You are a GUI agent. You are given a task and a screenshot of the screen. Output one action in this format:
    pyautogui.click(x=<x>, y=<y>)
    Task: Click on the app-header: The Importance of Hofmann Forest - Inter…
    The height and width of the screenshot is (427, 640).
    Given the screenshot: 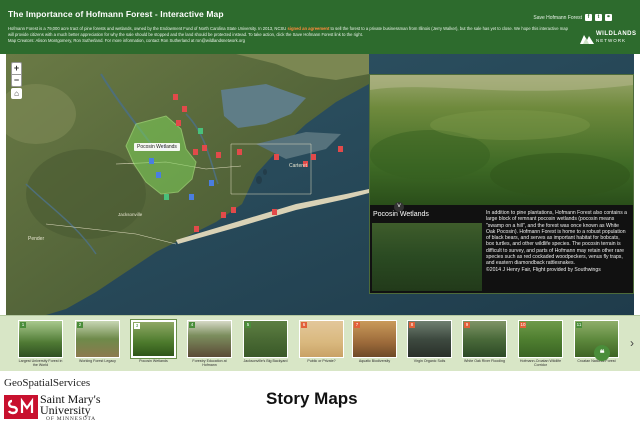 What is the action you would take?
    pyautogui.click(x=320, y=27)
    